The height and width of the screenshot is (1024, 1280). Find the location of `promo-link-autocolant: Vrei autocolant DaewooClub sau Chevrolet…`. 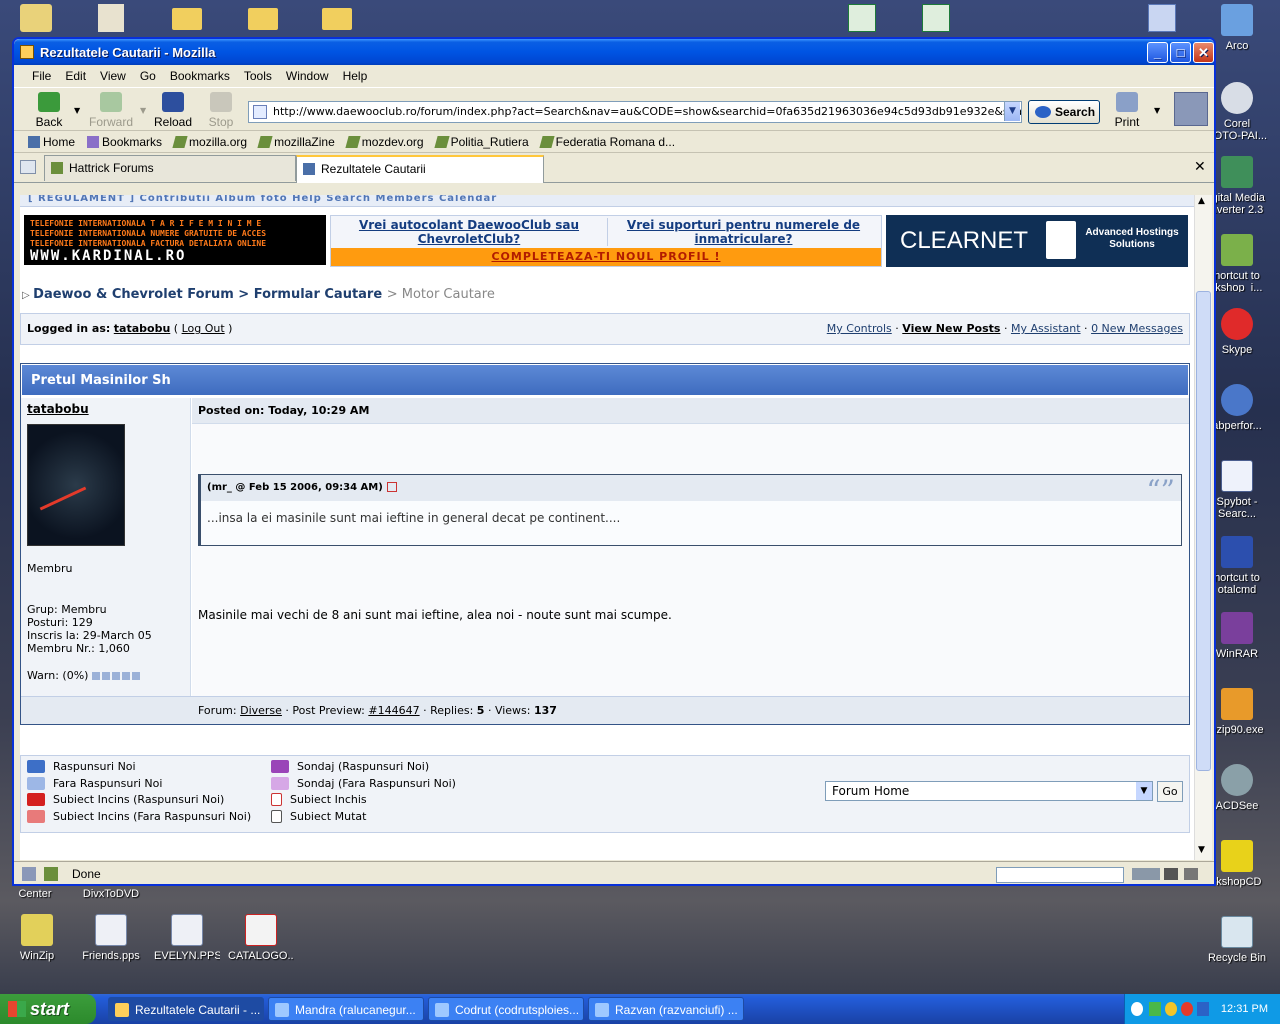

promo-link-autocolant: Vrei autocolant DaewooClub sau Chevrolet… is located at coordinates (469, 232).